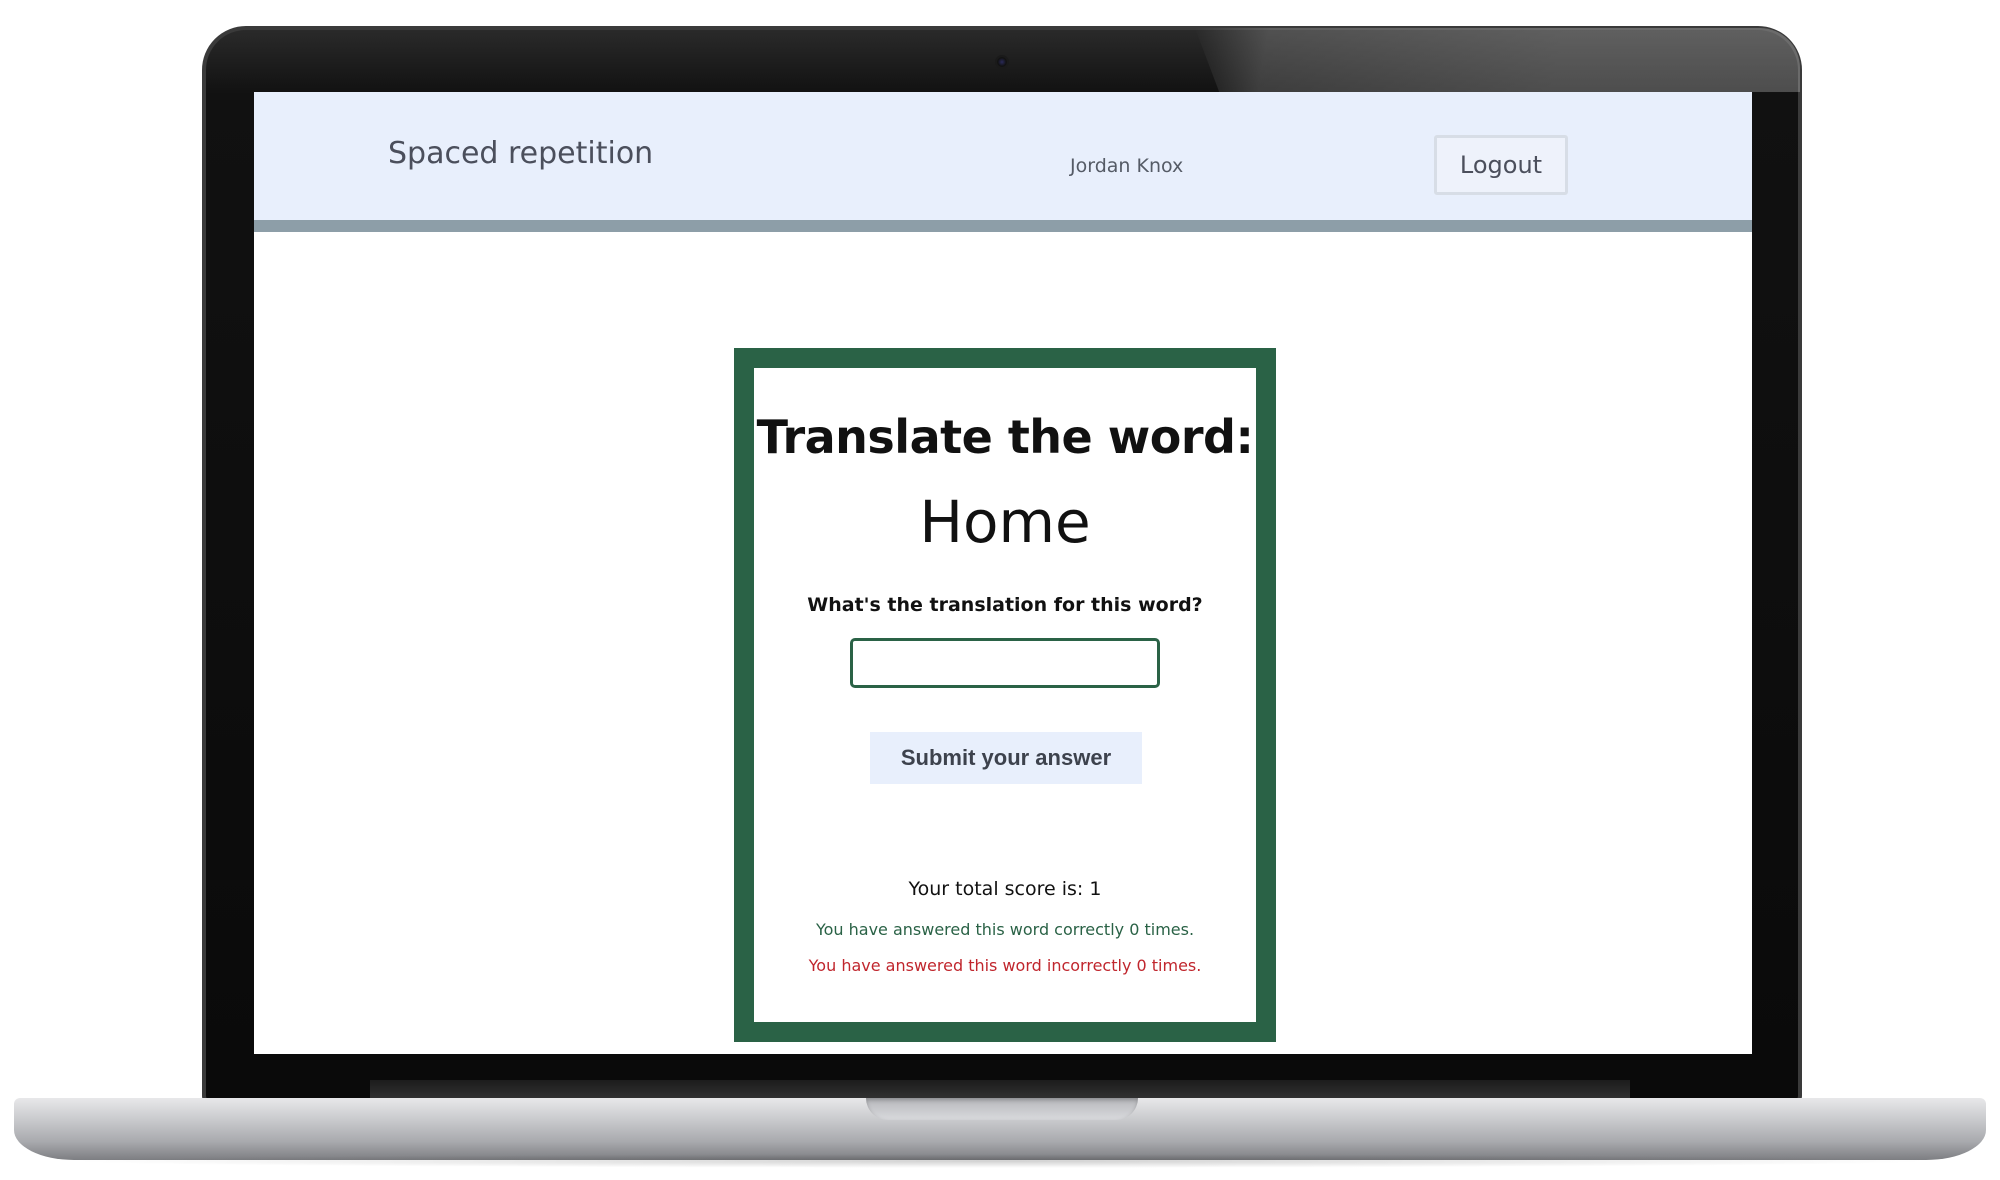 The image size is (2000, 1180). What do you see at coordinates (1006, 758) in the screenshot?
I see `submit-answer-button: Submit your answer` at bounding box center [1006, 758].